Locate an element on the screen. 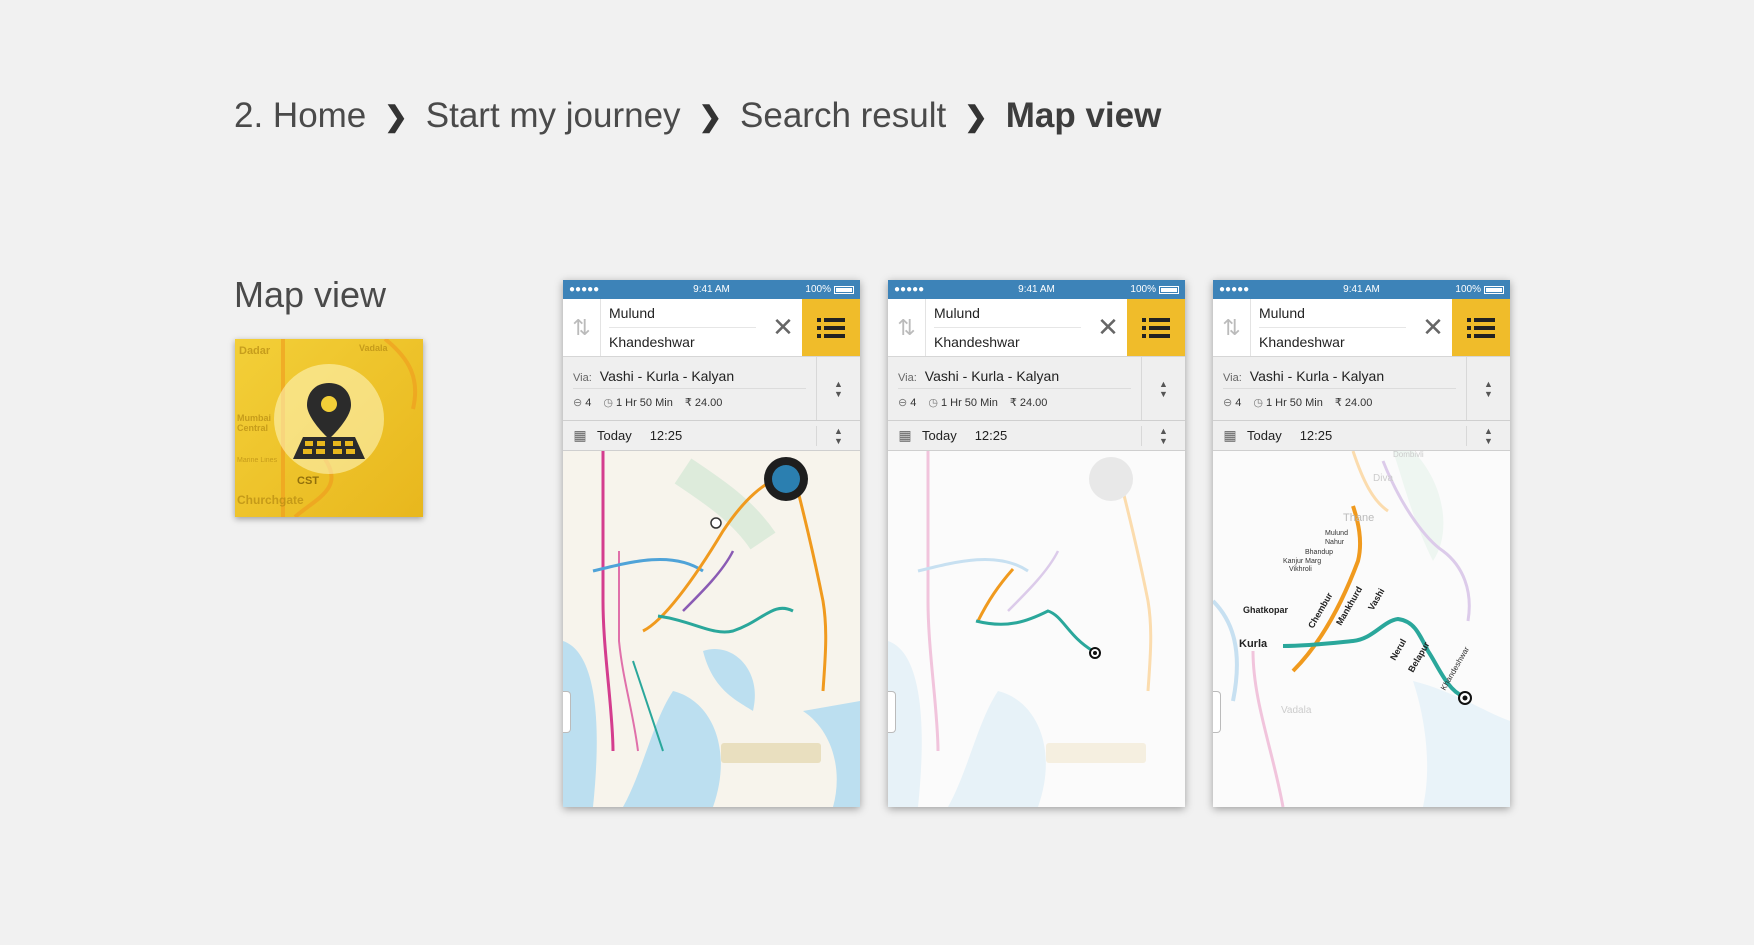  breadcrumb-search-result: Search result is located at coordinates (843, 116).